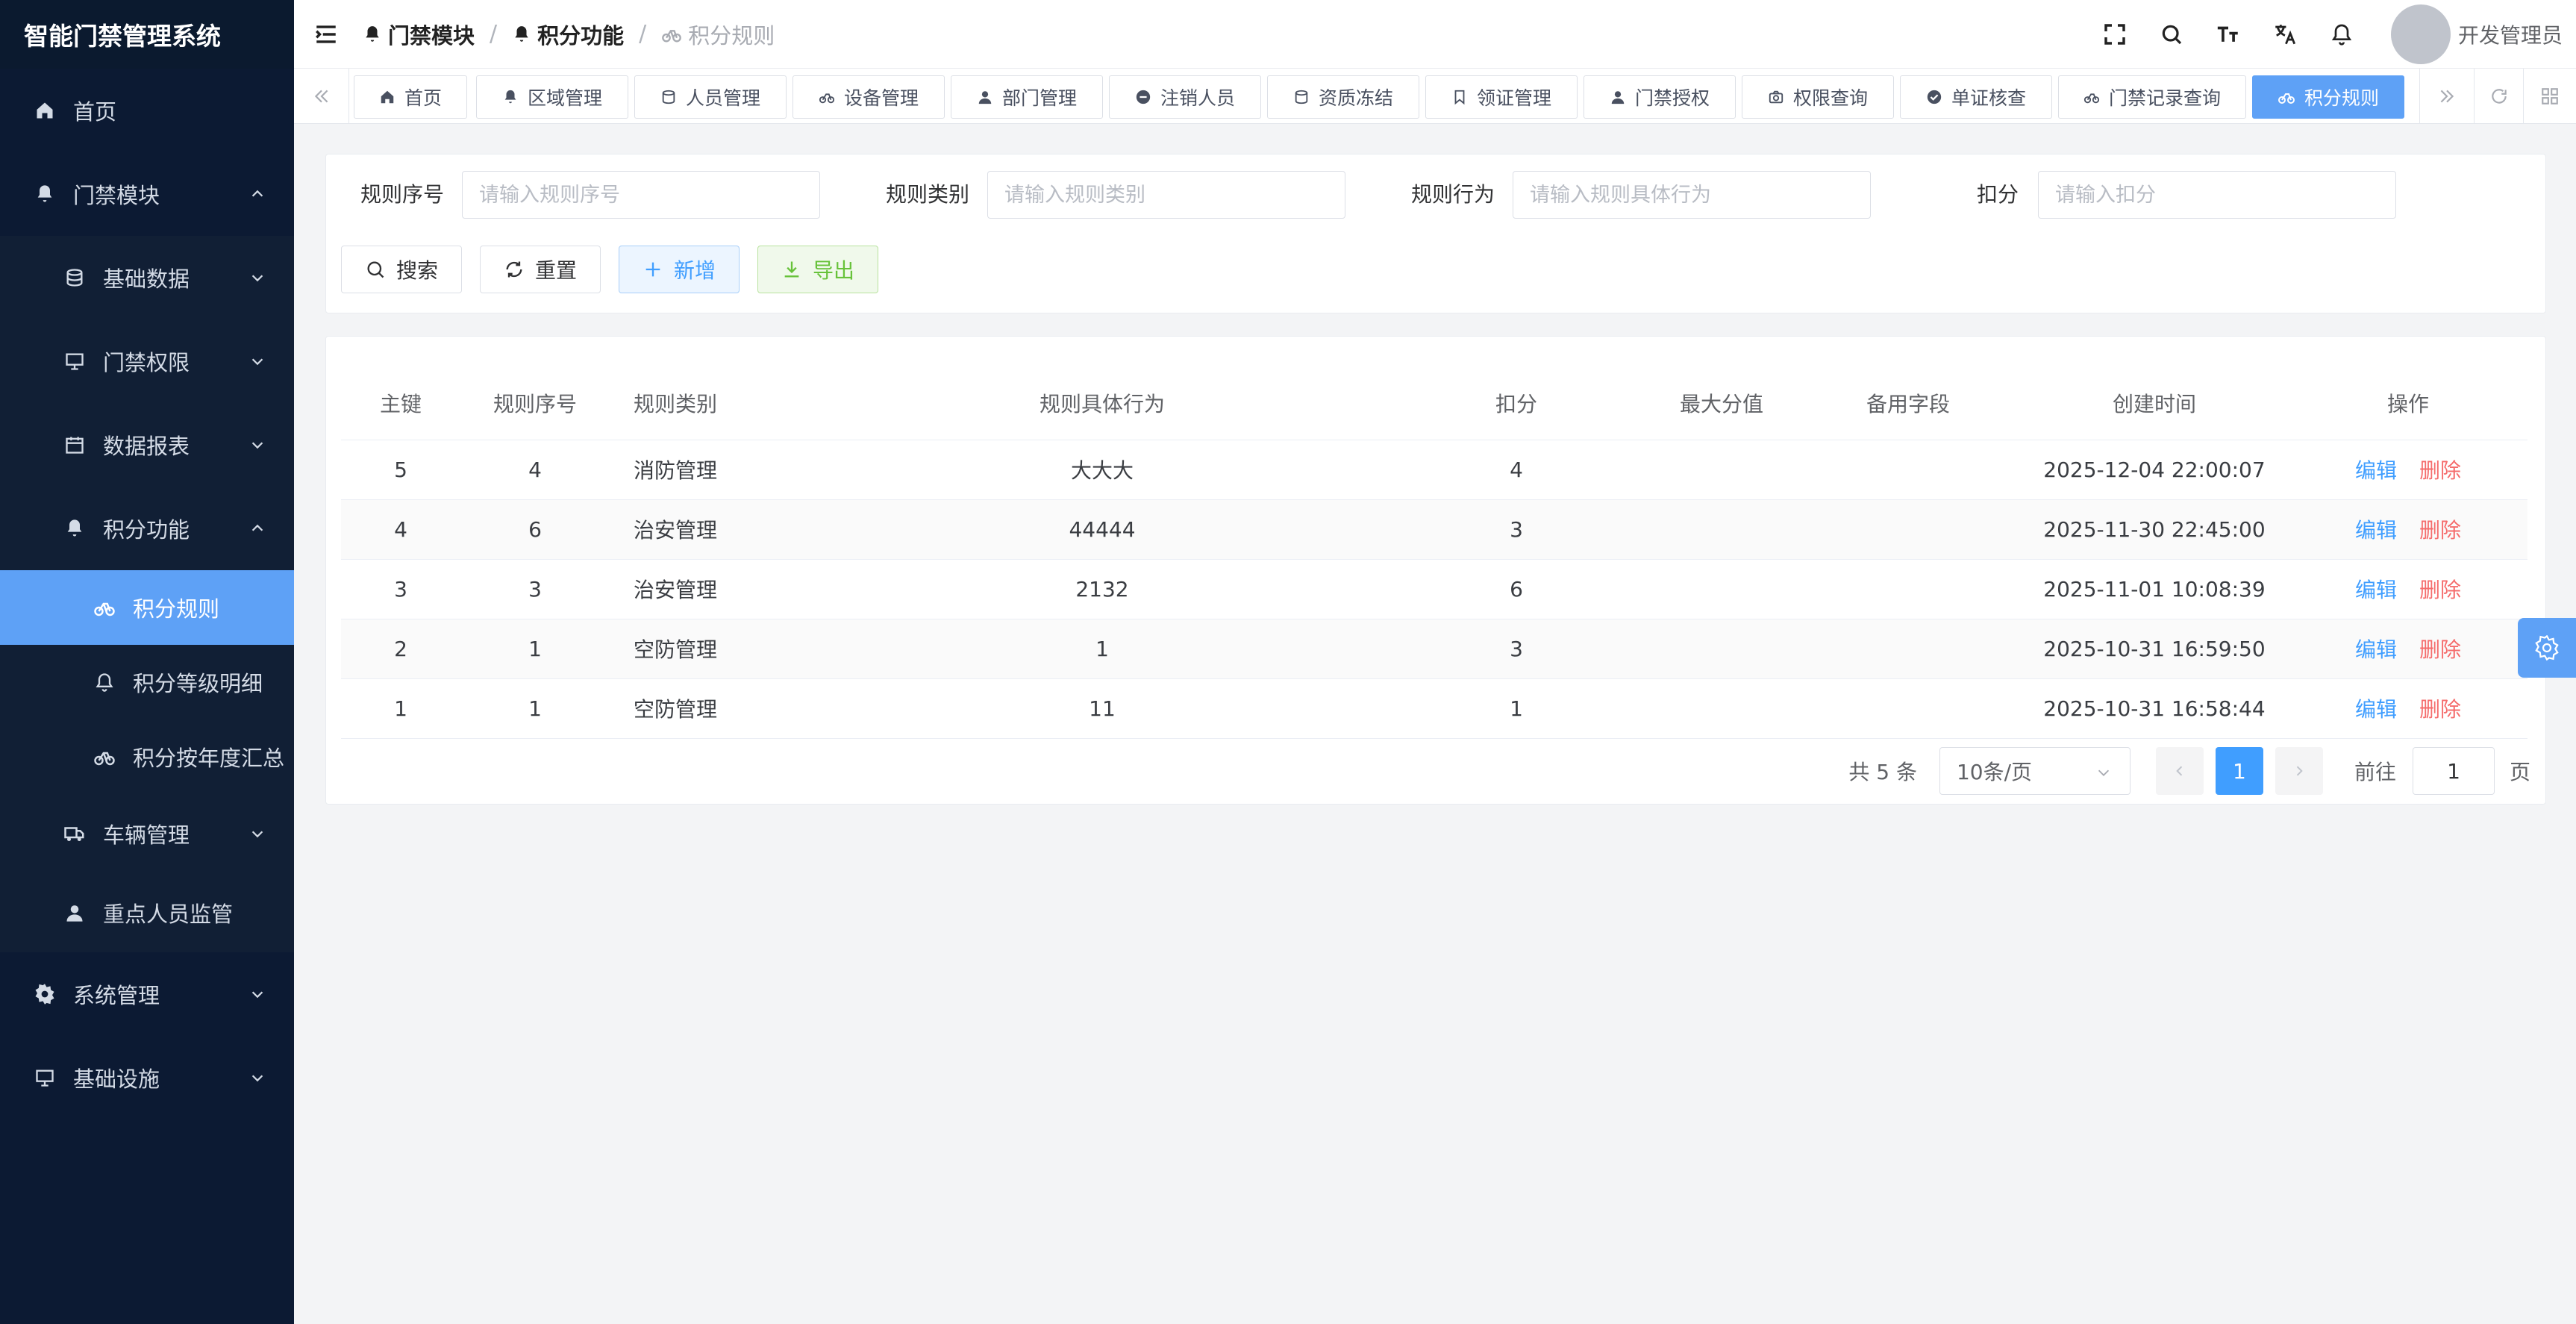 The image size is (2576, 1324). I want to click on calendar-icon, so click(75, 445).